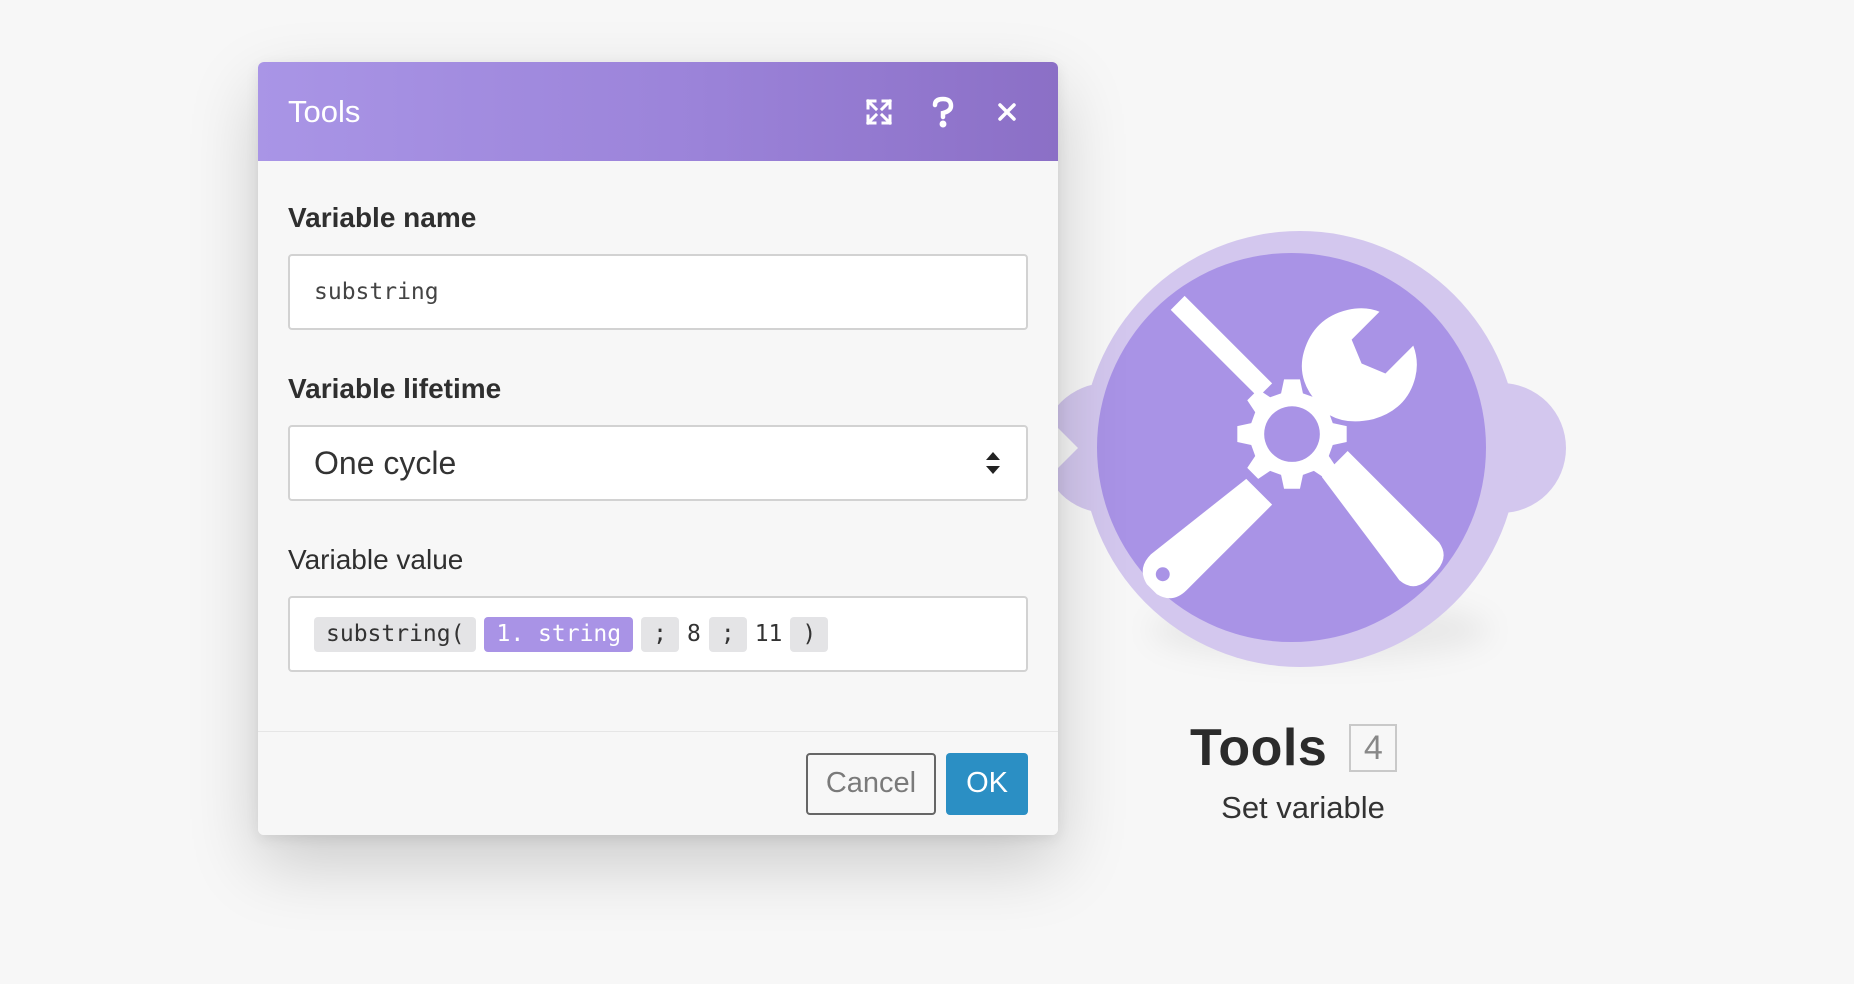 The height and width of the screenshot is (984, 1854). I want to click on variable-lifetime-field: Variable lifetime One cycle, so click(658, 436).